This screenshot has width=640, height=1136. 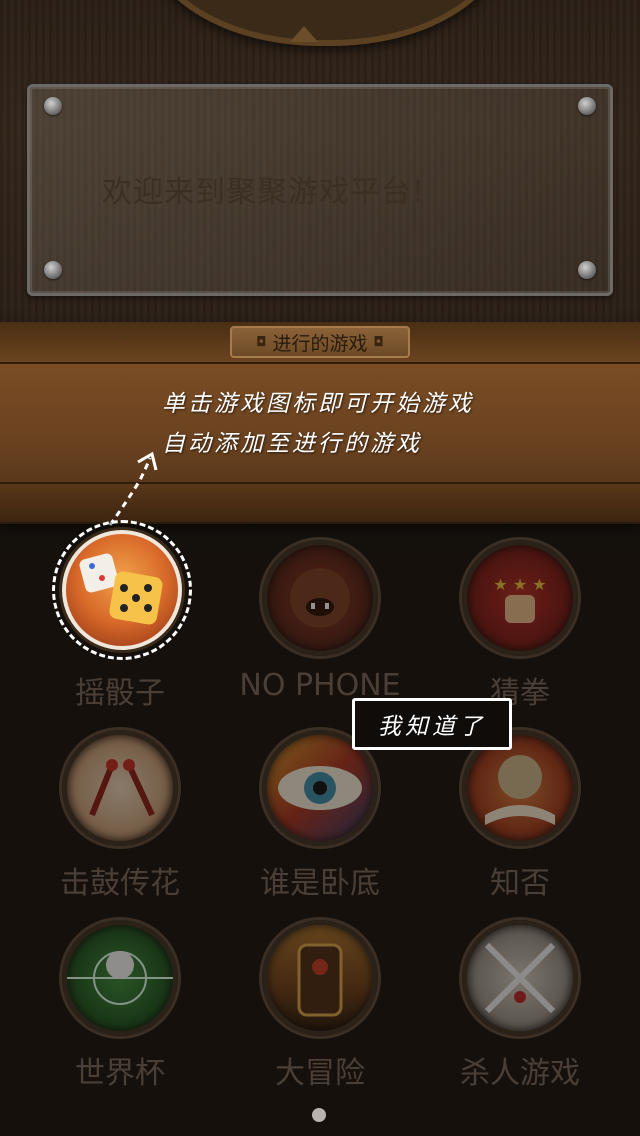 What do you see at coordinates (320, 978) in the screenshot?
I see `door-icon` at bounding box center [320, 978].